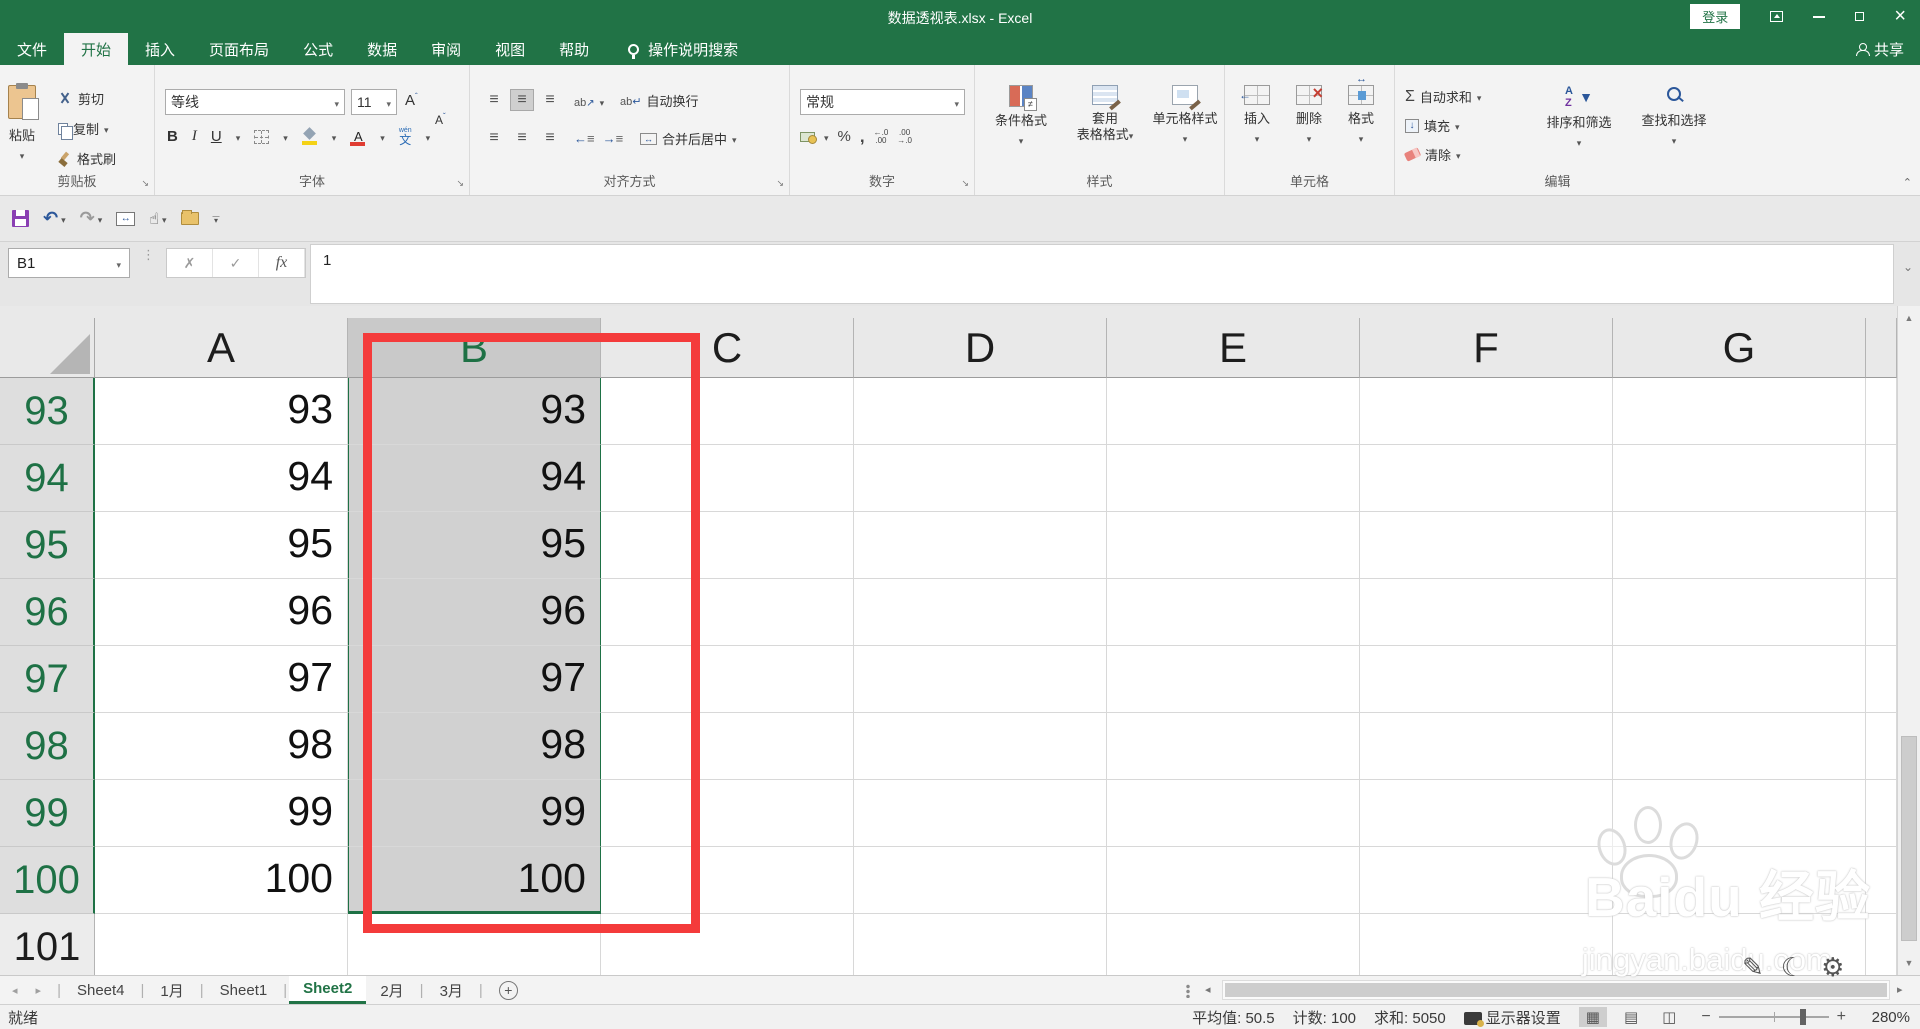  Describe the element at coordinates (1908, 267) in the screenshot. I see `expand-formula-bar-button` at that location.